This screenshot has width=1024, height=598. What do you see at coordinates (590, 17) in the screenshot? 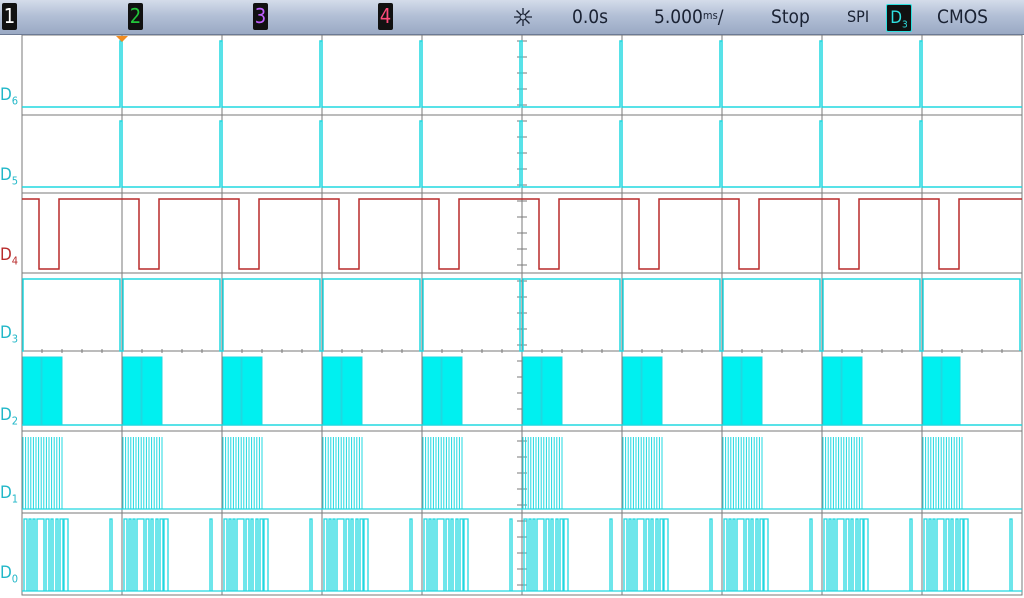
I see `time-position: 0.0s` at bounding box center [590, 17].